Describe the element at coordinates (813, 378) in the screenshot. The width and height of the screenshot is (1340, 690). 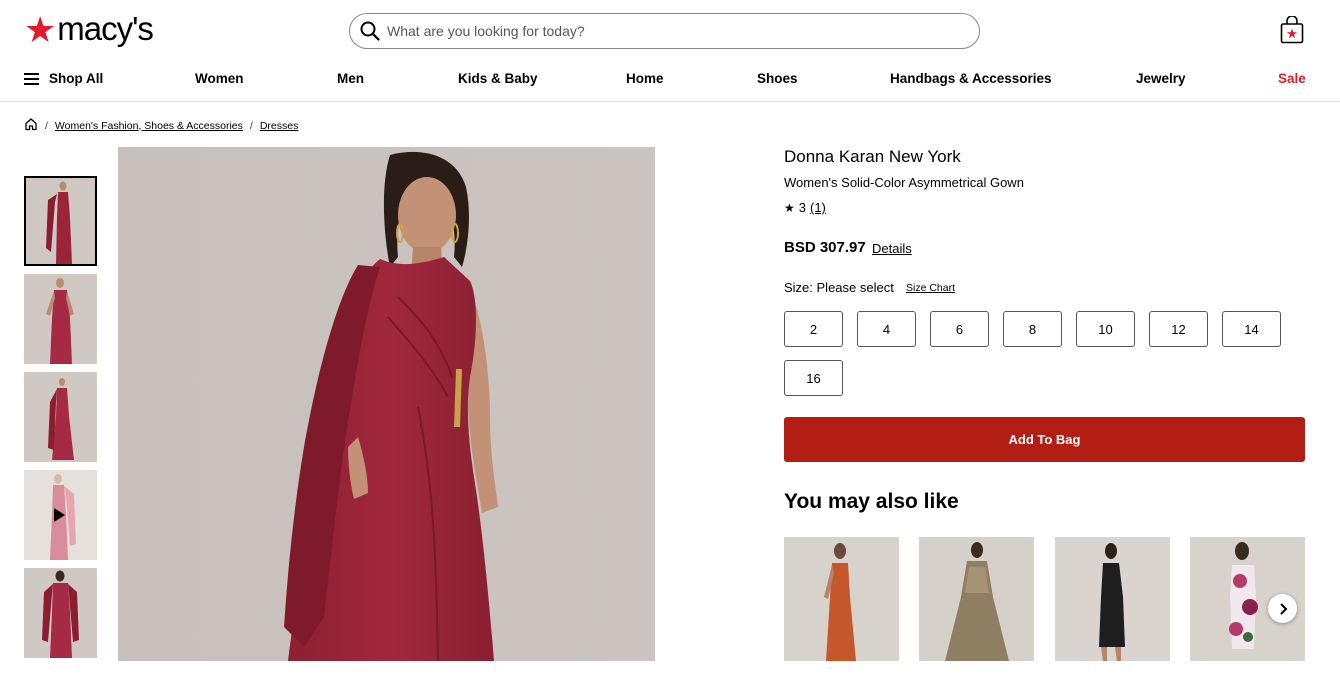
I see `size-option-16: 16` at that location.